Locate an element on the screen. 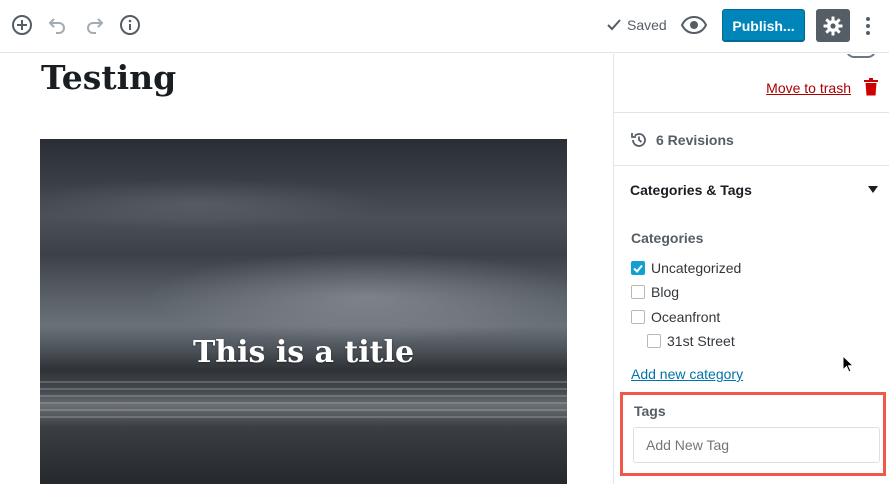  more-vertical-icon is located at coordinates (868, 26).